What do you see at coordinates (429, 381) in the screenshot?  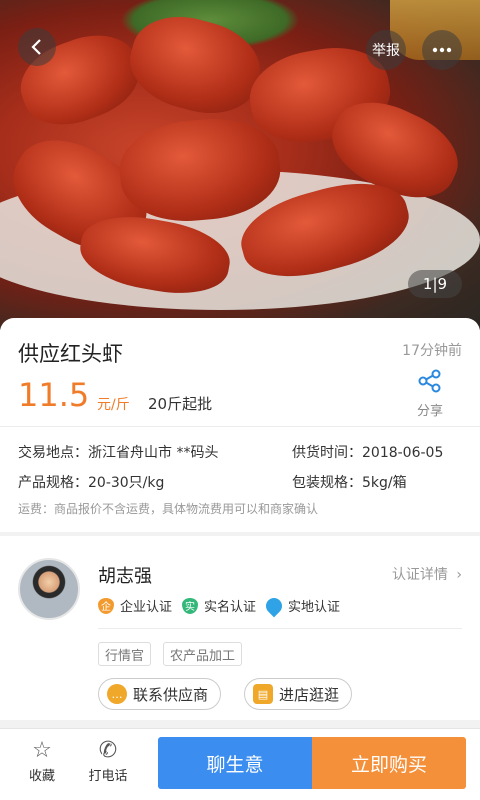 I see `share-icon` at bounding box center [429, 381].